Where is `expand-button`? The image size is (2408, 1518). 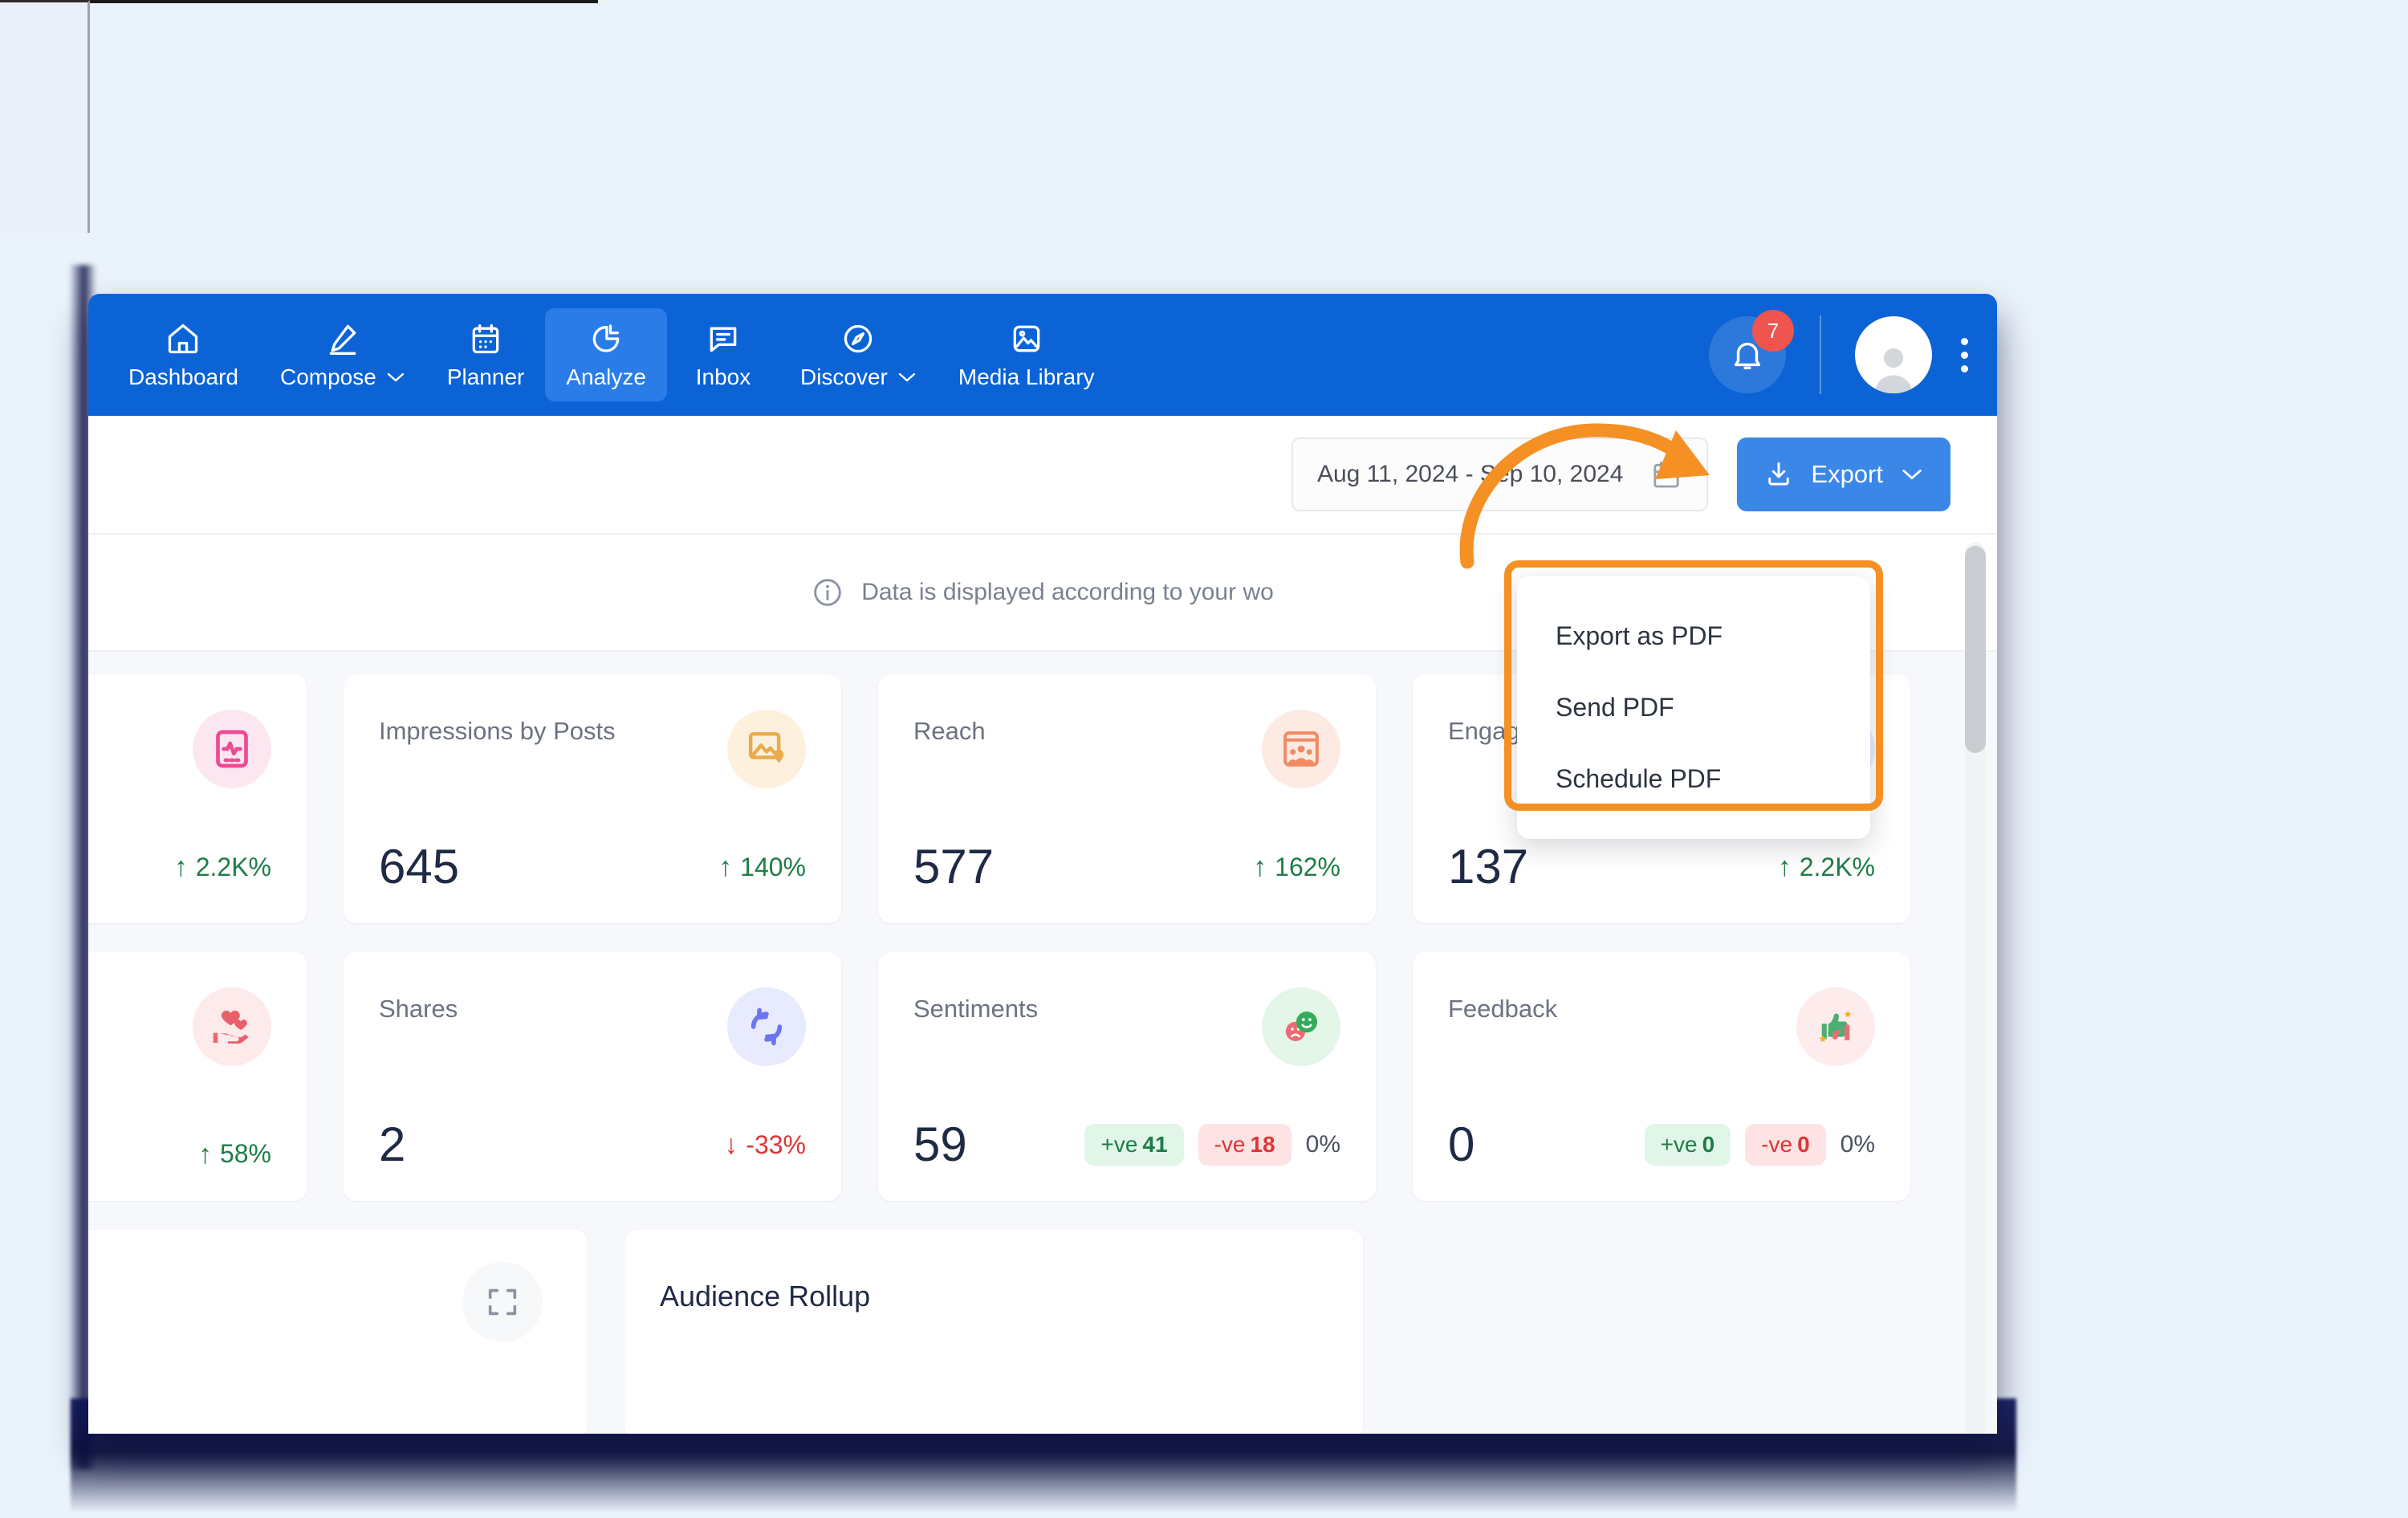
expand-button is located at coordinates (502, 1302).